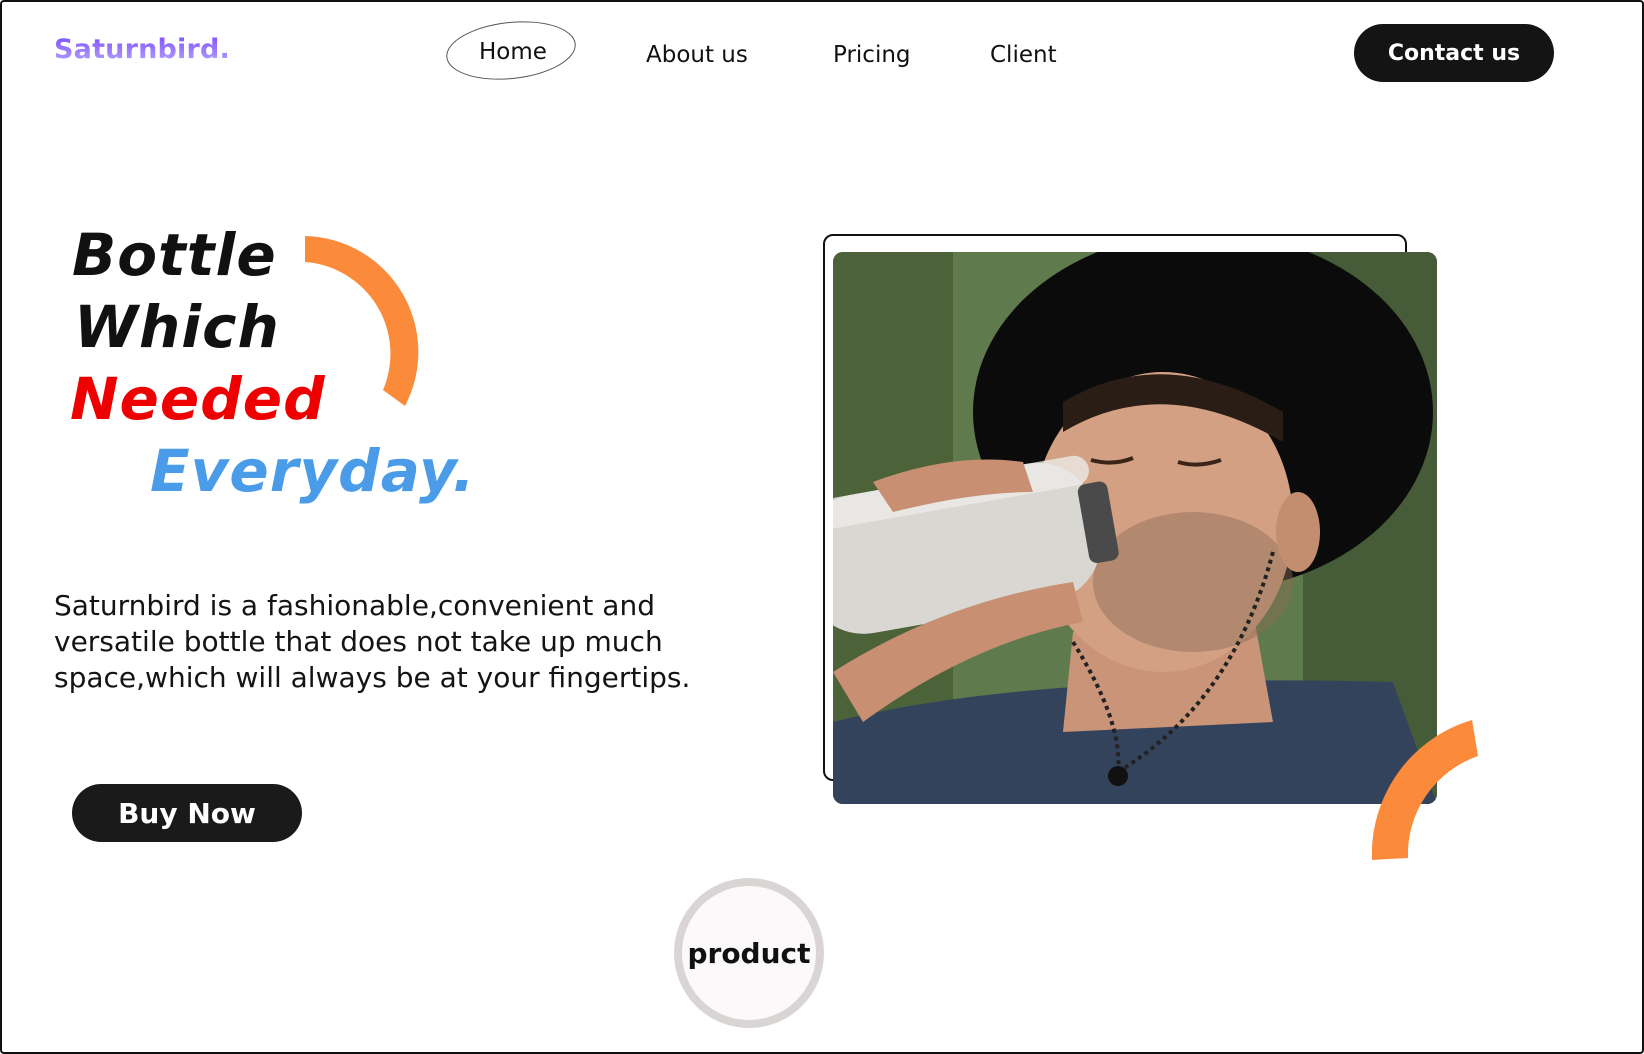 This screenshot has width=1644, height=1054. What do you see at coordinates (872, 55) in the screenshot?
I see `nav-pricing: Pricing` at bounding box center [872, 55].